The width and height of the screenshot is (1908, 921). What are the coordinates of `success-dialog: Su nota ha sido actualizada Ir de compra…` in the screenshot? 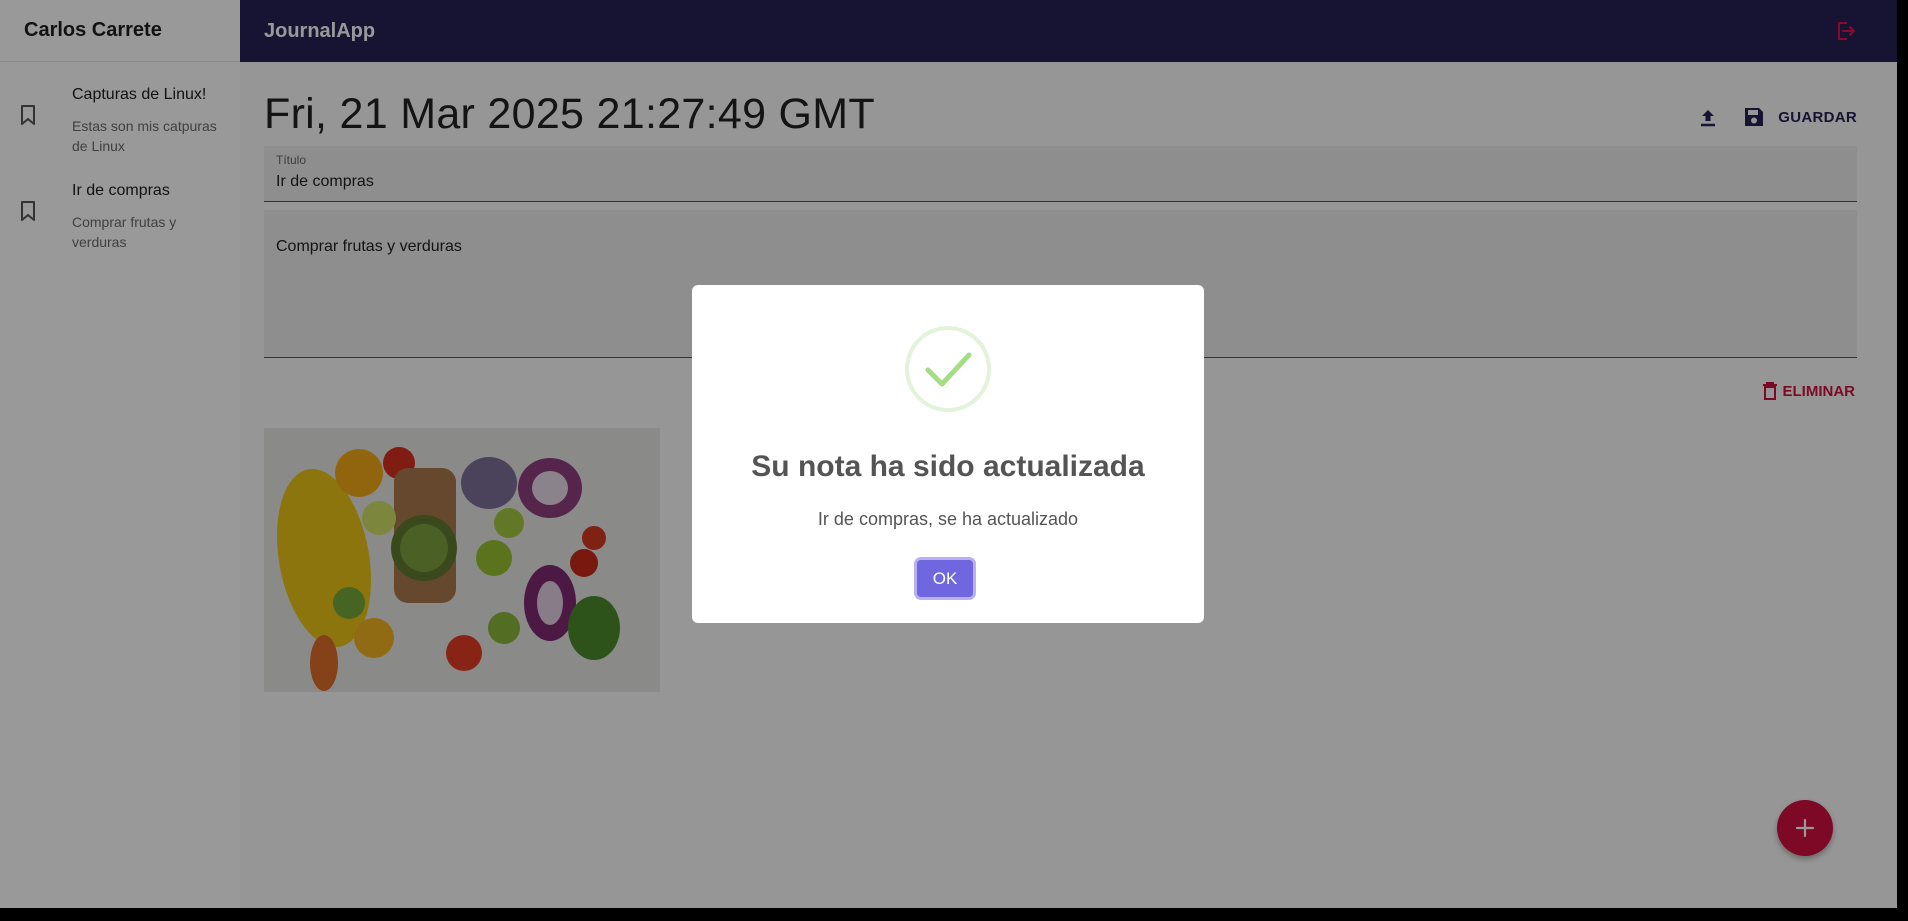 It's located at (948, 454).